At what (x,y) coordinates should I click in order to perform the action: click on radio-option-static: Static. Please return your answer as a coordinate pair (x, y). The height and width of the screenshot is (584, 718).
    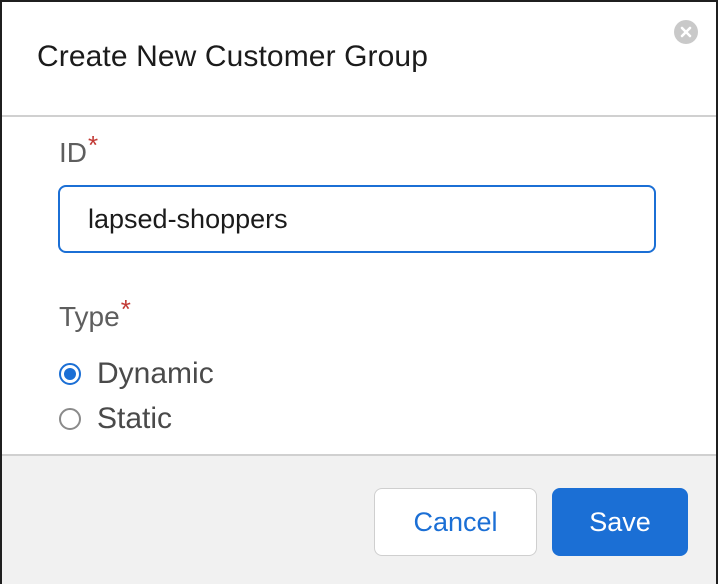
    Looking at the image, I should click on (115, 419).